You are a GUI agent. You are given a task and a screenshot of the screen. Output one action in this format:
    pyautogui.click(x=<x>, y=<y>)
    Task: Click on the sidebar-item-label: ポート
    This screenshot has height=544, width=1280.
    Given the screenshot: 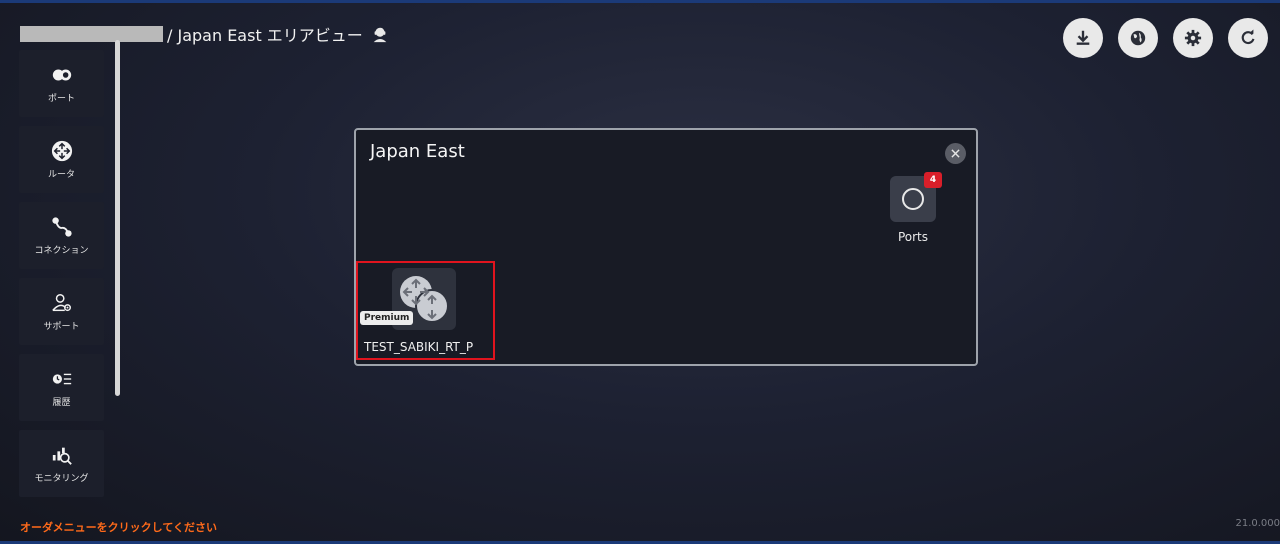 What is the action you would take?
    pyautogui.click(x=61, y=98)
    